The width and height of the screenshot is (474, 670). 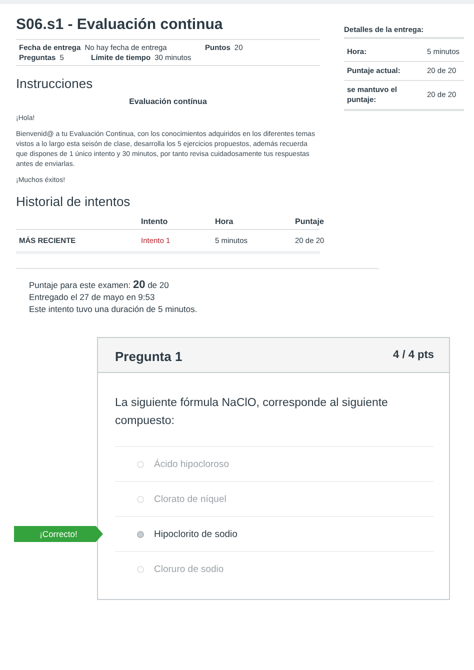 What do you see at coordinates (252, 412) in the screenshot?
I see `question-text: La siguiente fórmula NaClO, corresponde al siguiente compuesto:` at bounding box center [252, 412].